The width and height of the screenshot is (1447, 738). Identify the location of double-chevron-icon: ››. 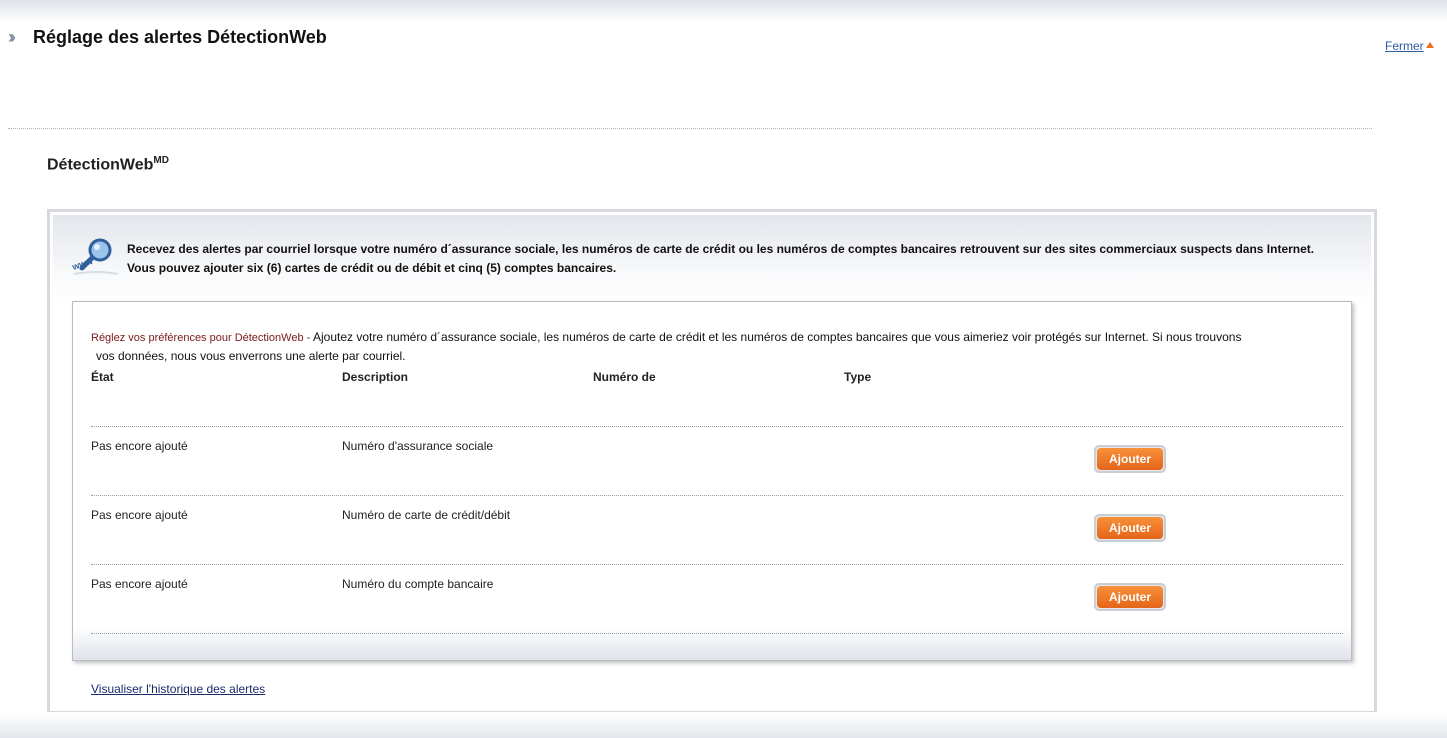
(12, 37).